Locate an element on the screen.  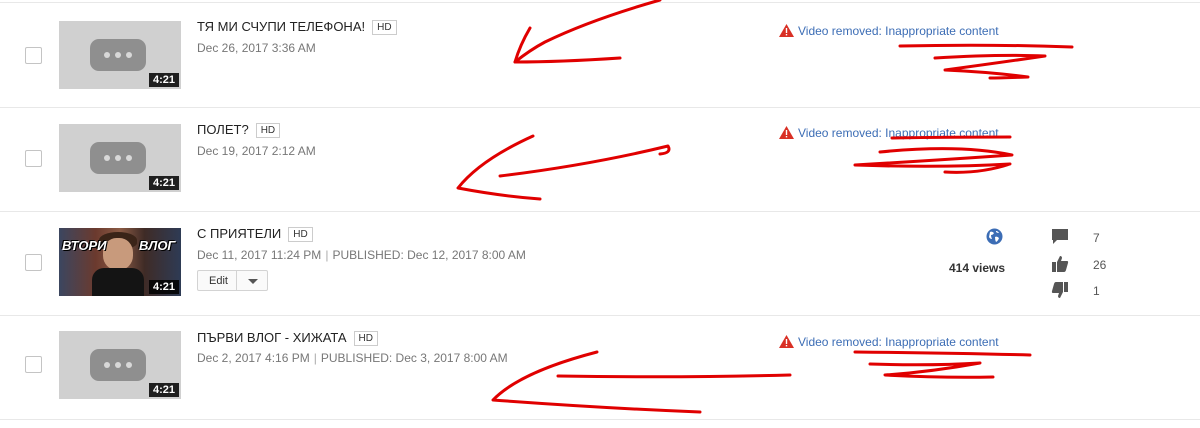
thumbnail-text-left: ВТОРИ is located at coordinates (84, 245).